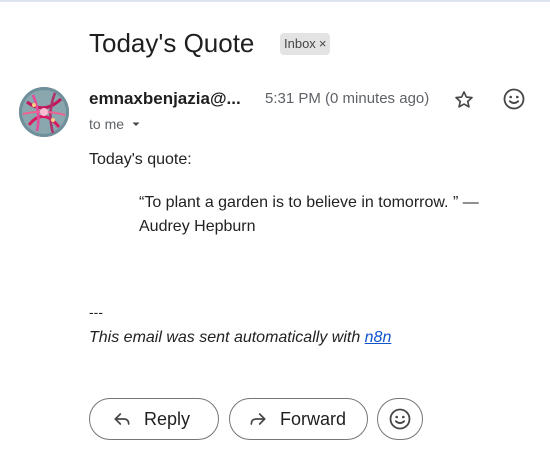 The image size is (550, 468). What do you see at coordinates (172, 43) in the screenshot?
I see `email-subject: Today's Quote` at bounding box center [172, 43].